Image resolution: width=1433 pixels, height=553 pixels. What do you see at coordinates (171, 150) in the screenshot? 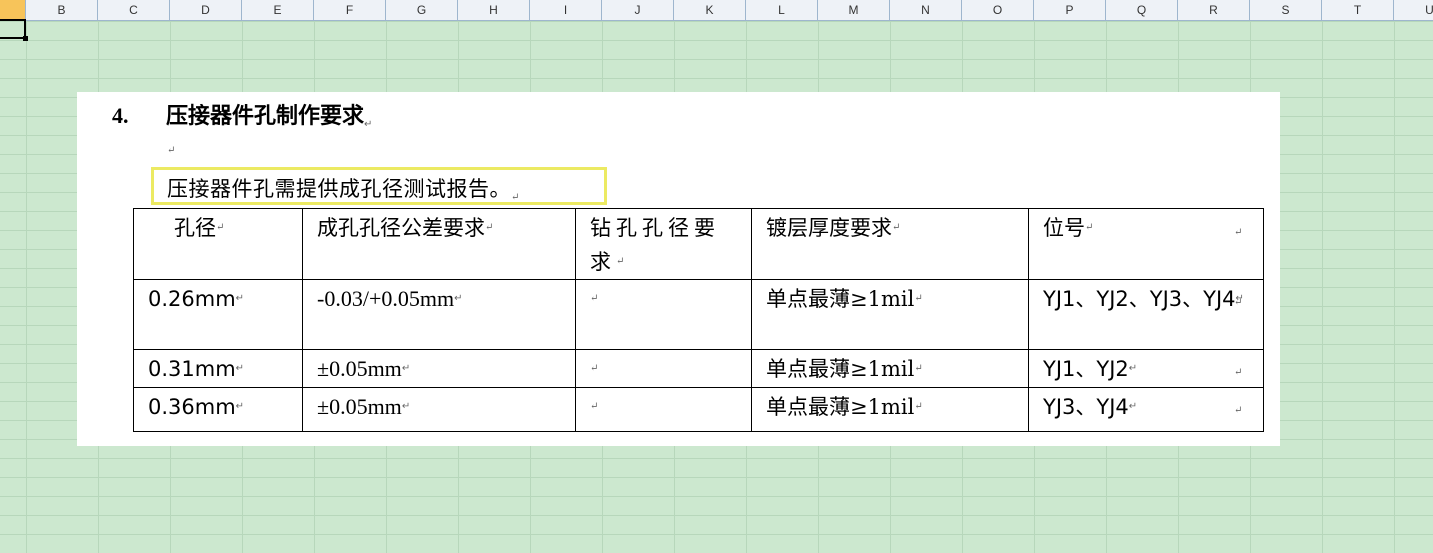
I see `empty-paragraph-mark-icon: ↵` at bounding box center [171, 150].